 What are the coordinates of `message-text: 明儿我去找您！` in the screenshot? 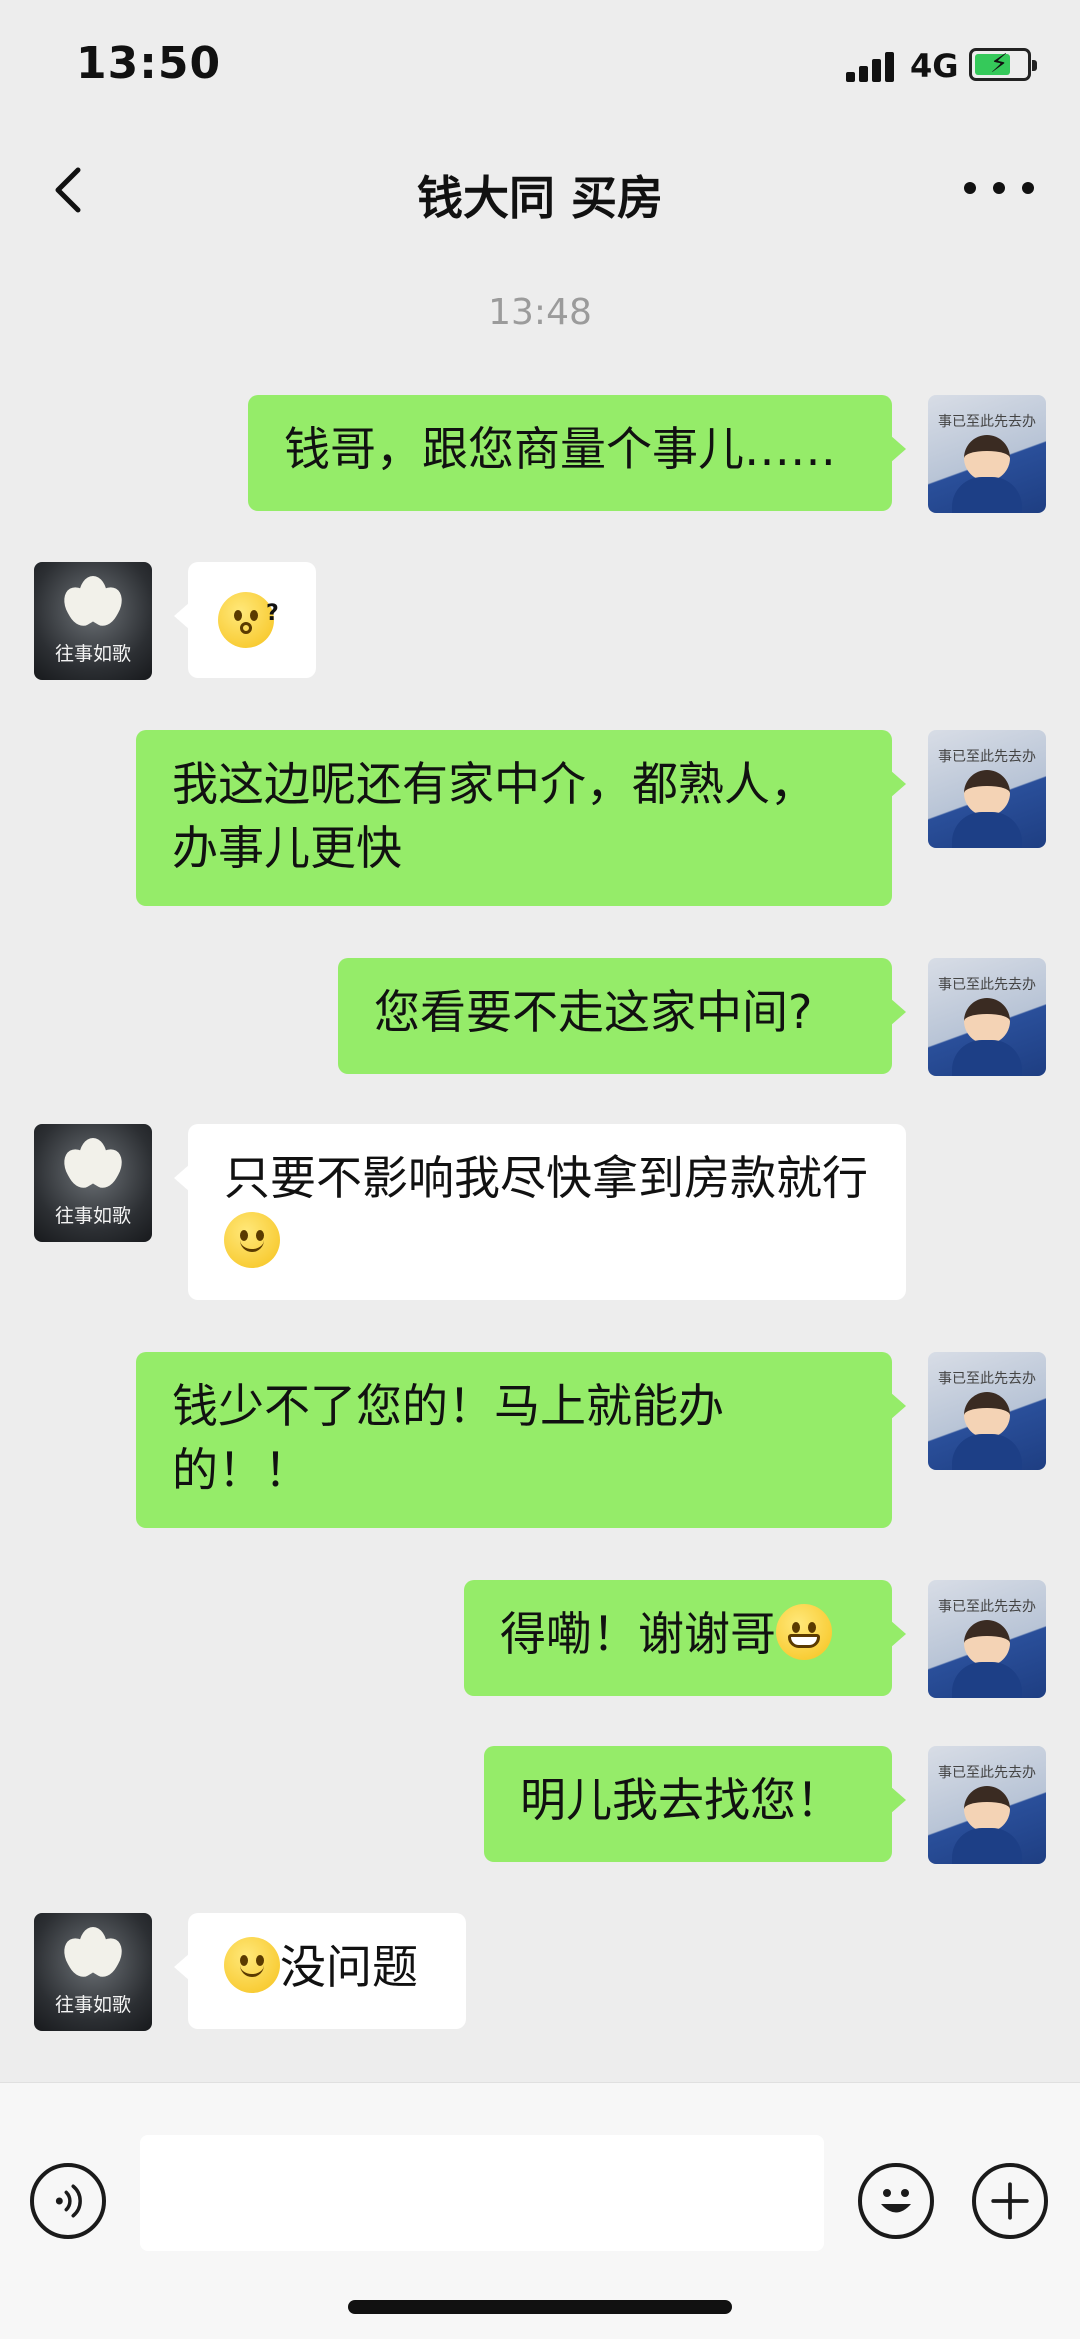 It's located at (681, 1800).